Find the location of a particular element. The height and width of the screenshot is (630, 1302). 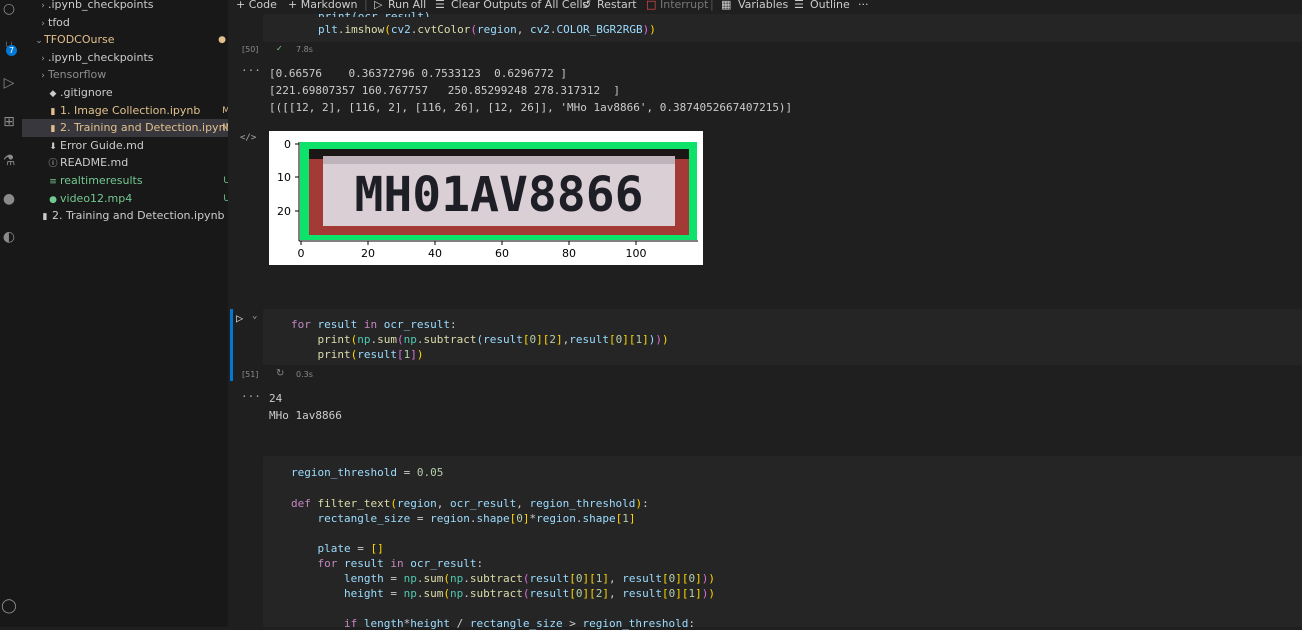

output-renderer-icon: </> is located at coordinates (248, 138).